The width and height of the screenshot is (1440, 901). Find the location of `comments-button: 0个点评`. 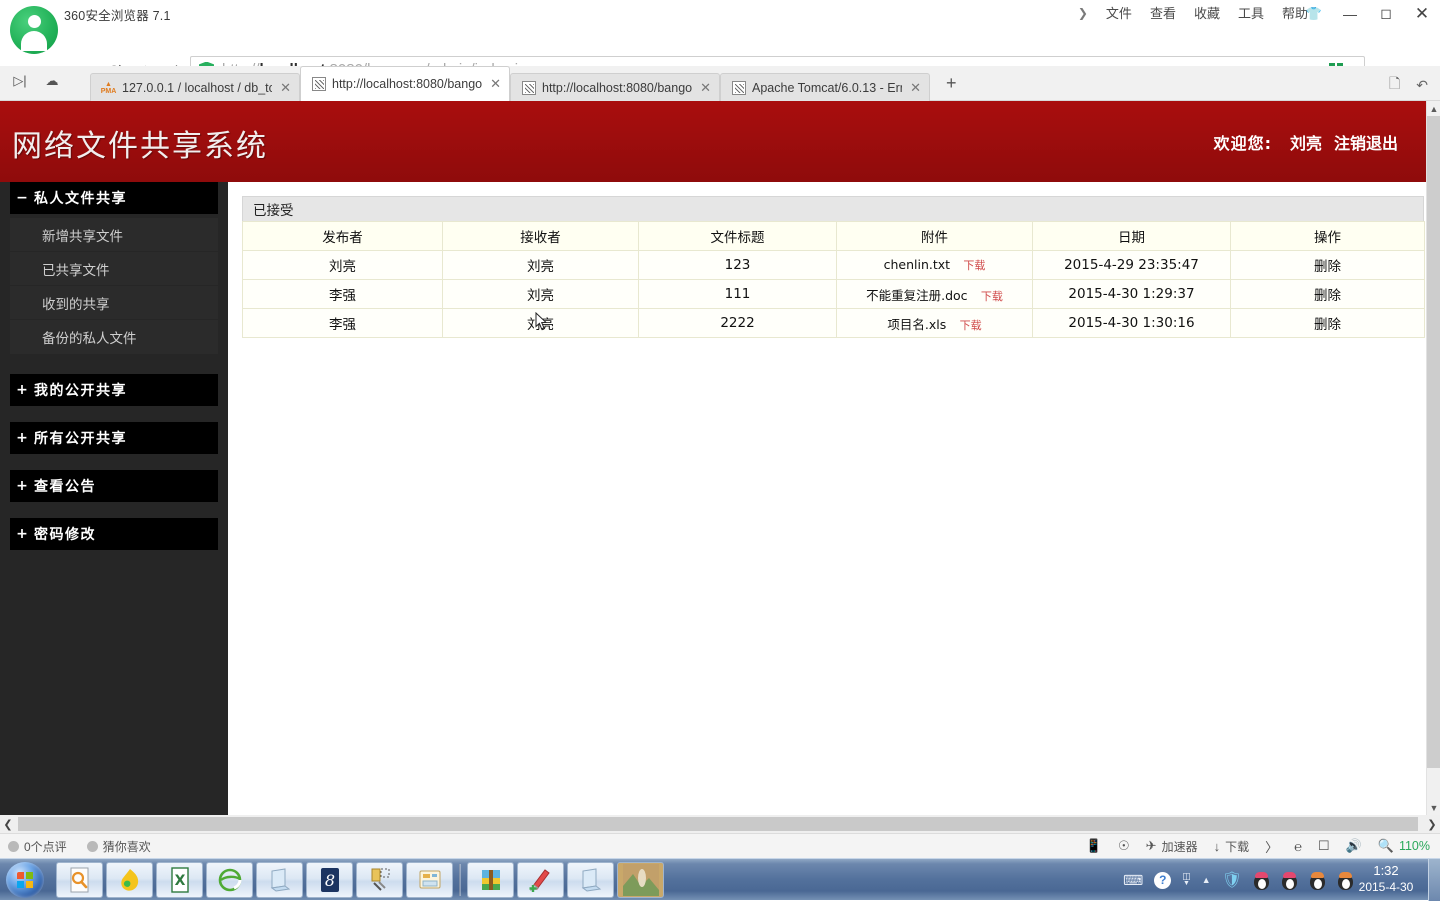

comments-button: 0个点评 is located at coordinates (37, 846).